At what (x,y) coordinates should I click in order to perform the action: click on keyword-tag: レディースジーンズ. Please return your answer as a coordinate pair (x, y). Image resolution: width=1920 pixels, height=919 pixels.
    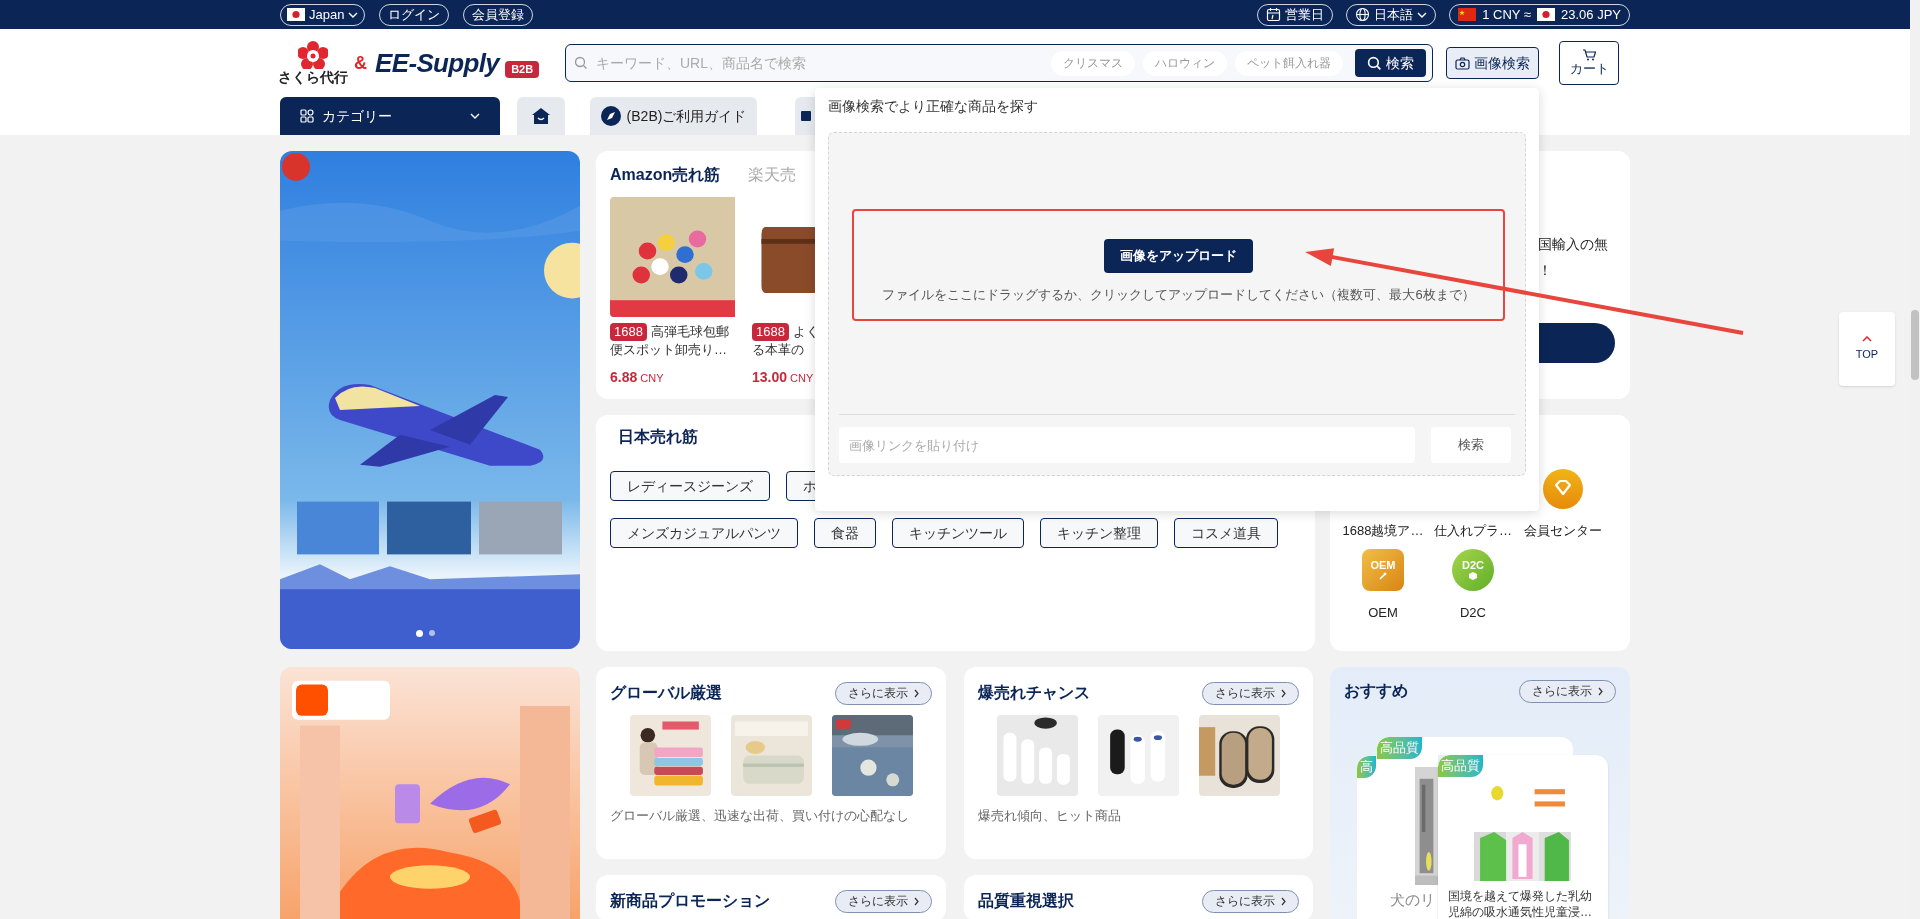
    Looking at the image, I should click on (690, 486).